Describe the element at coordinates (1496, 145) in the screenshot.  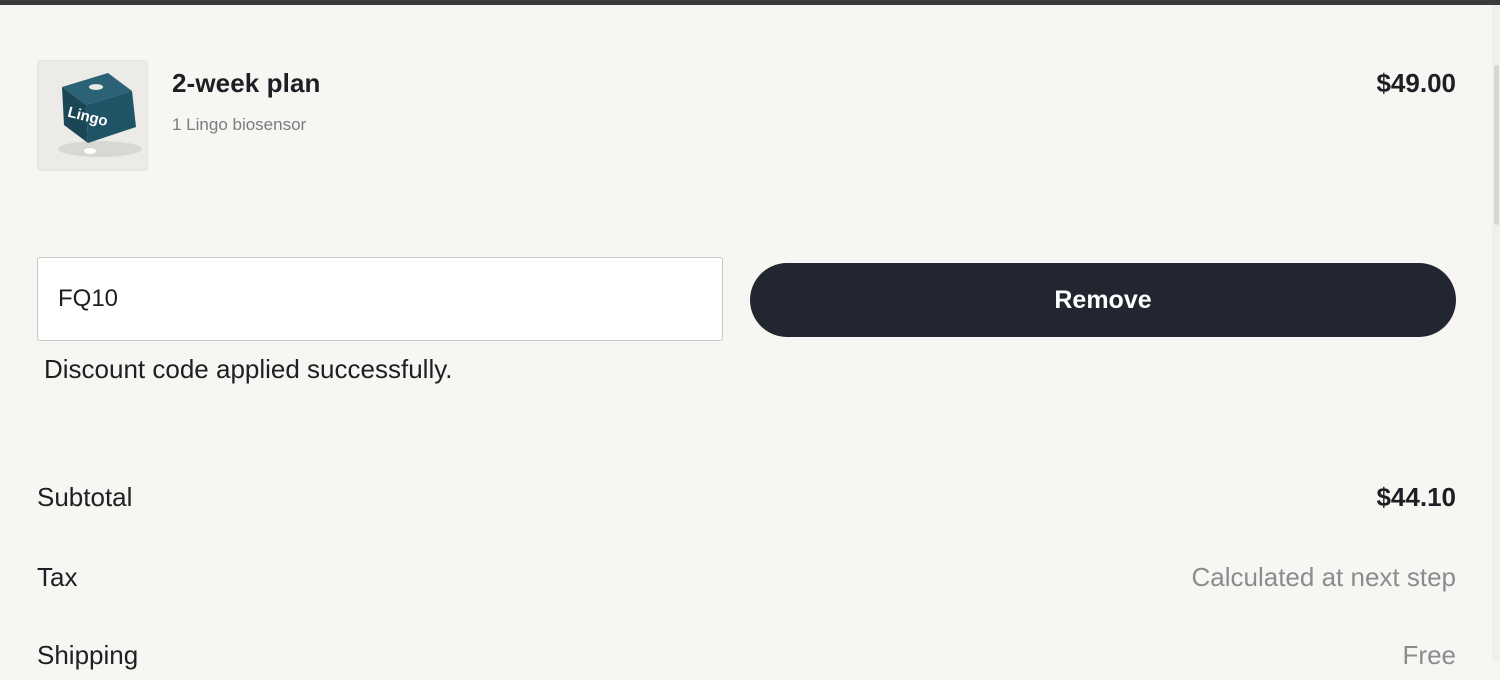
I see `scrollbar-thumb` at that location.